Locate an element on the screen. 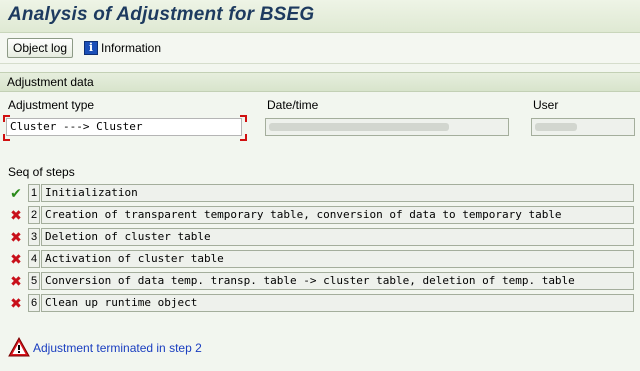 The height and width of the screenshot is (371, 640). window-title: Analysis of Adjustment for BSEG is located at coordinates (161, 14).